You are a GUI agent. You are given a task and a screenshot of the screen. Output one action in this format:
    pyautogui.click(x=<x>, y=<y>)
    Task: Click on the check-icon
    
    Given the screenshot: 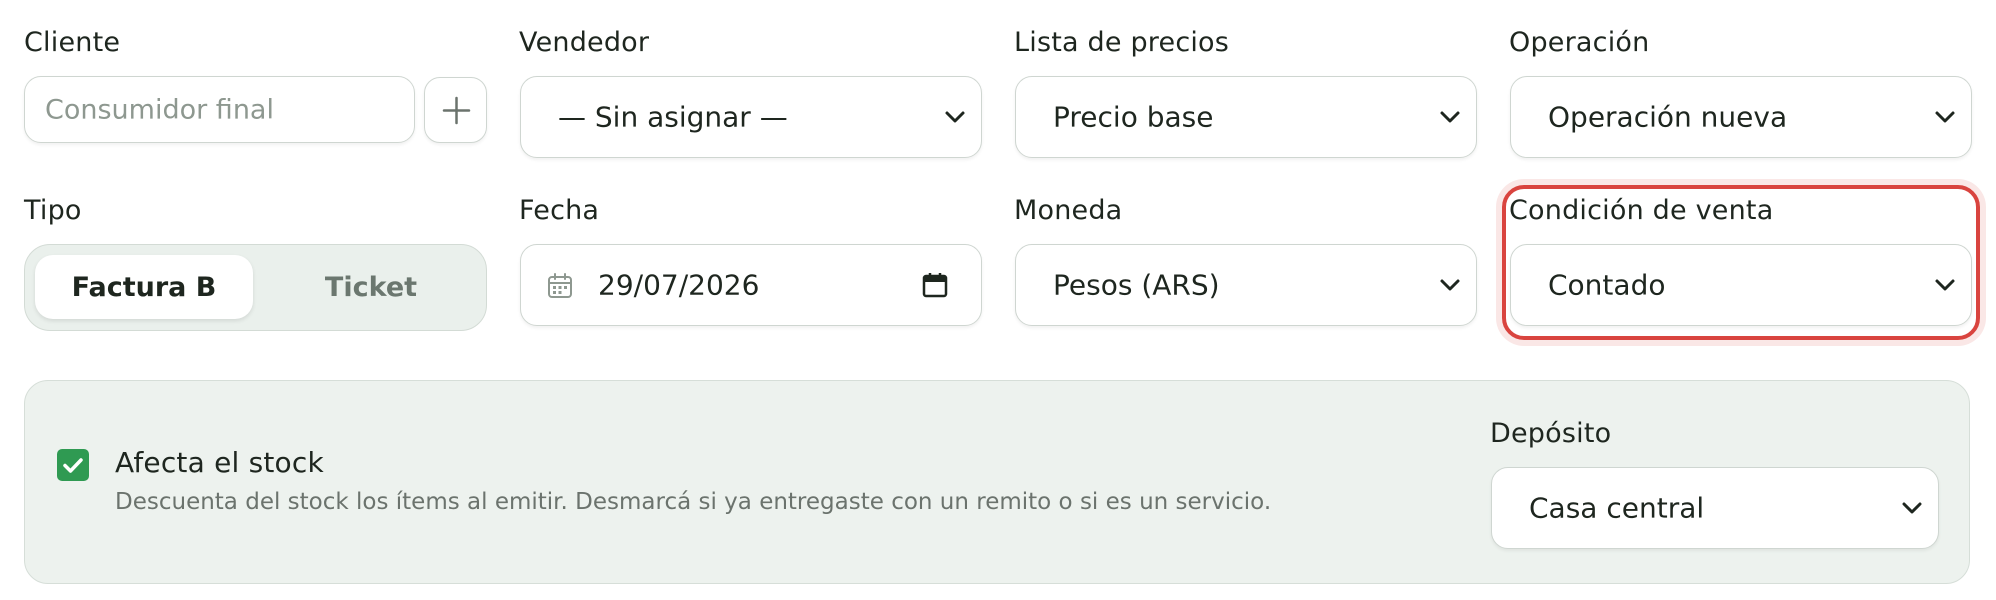 What is the action you would take?
    pyautogui.click(x=73, y=465)
    